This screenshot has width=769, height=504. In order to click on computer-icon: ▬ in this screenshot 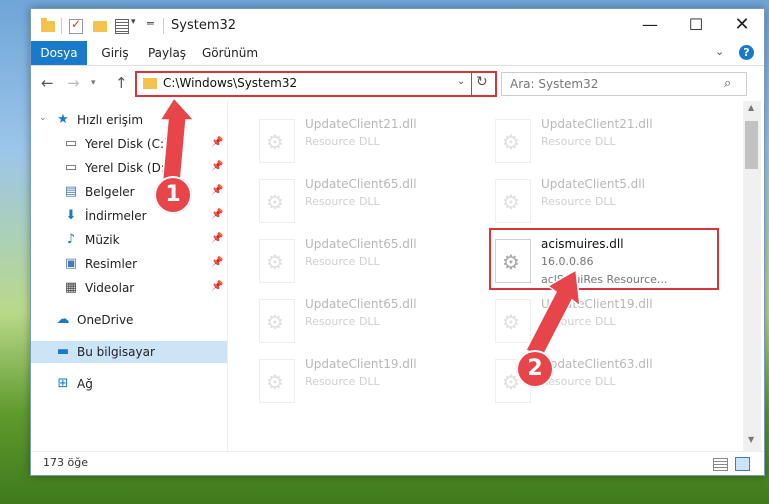, I will do `click(63, 351)`.